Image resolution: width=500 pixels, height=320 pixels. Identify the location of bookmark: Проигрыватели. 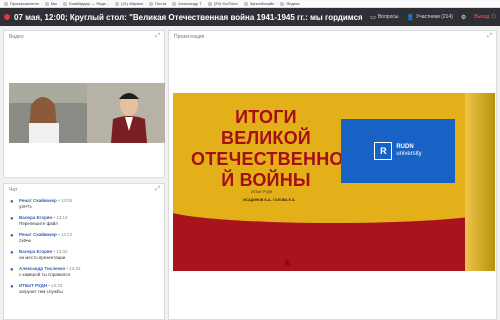
(21, 3).